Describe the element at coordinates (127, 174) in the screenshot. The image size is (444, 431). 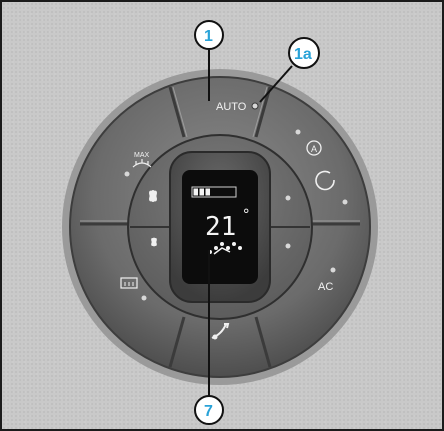
I see `max-defrost-led` at that location.